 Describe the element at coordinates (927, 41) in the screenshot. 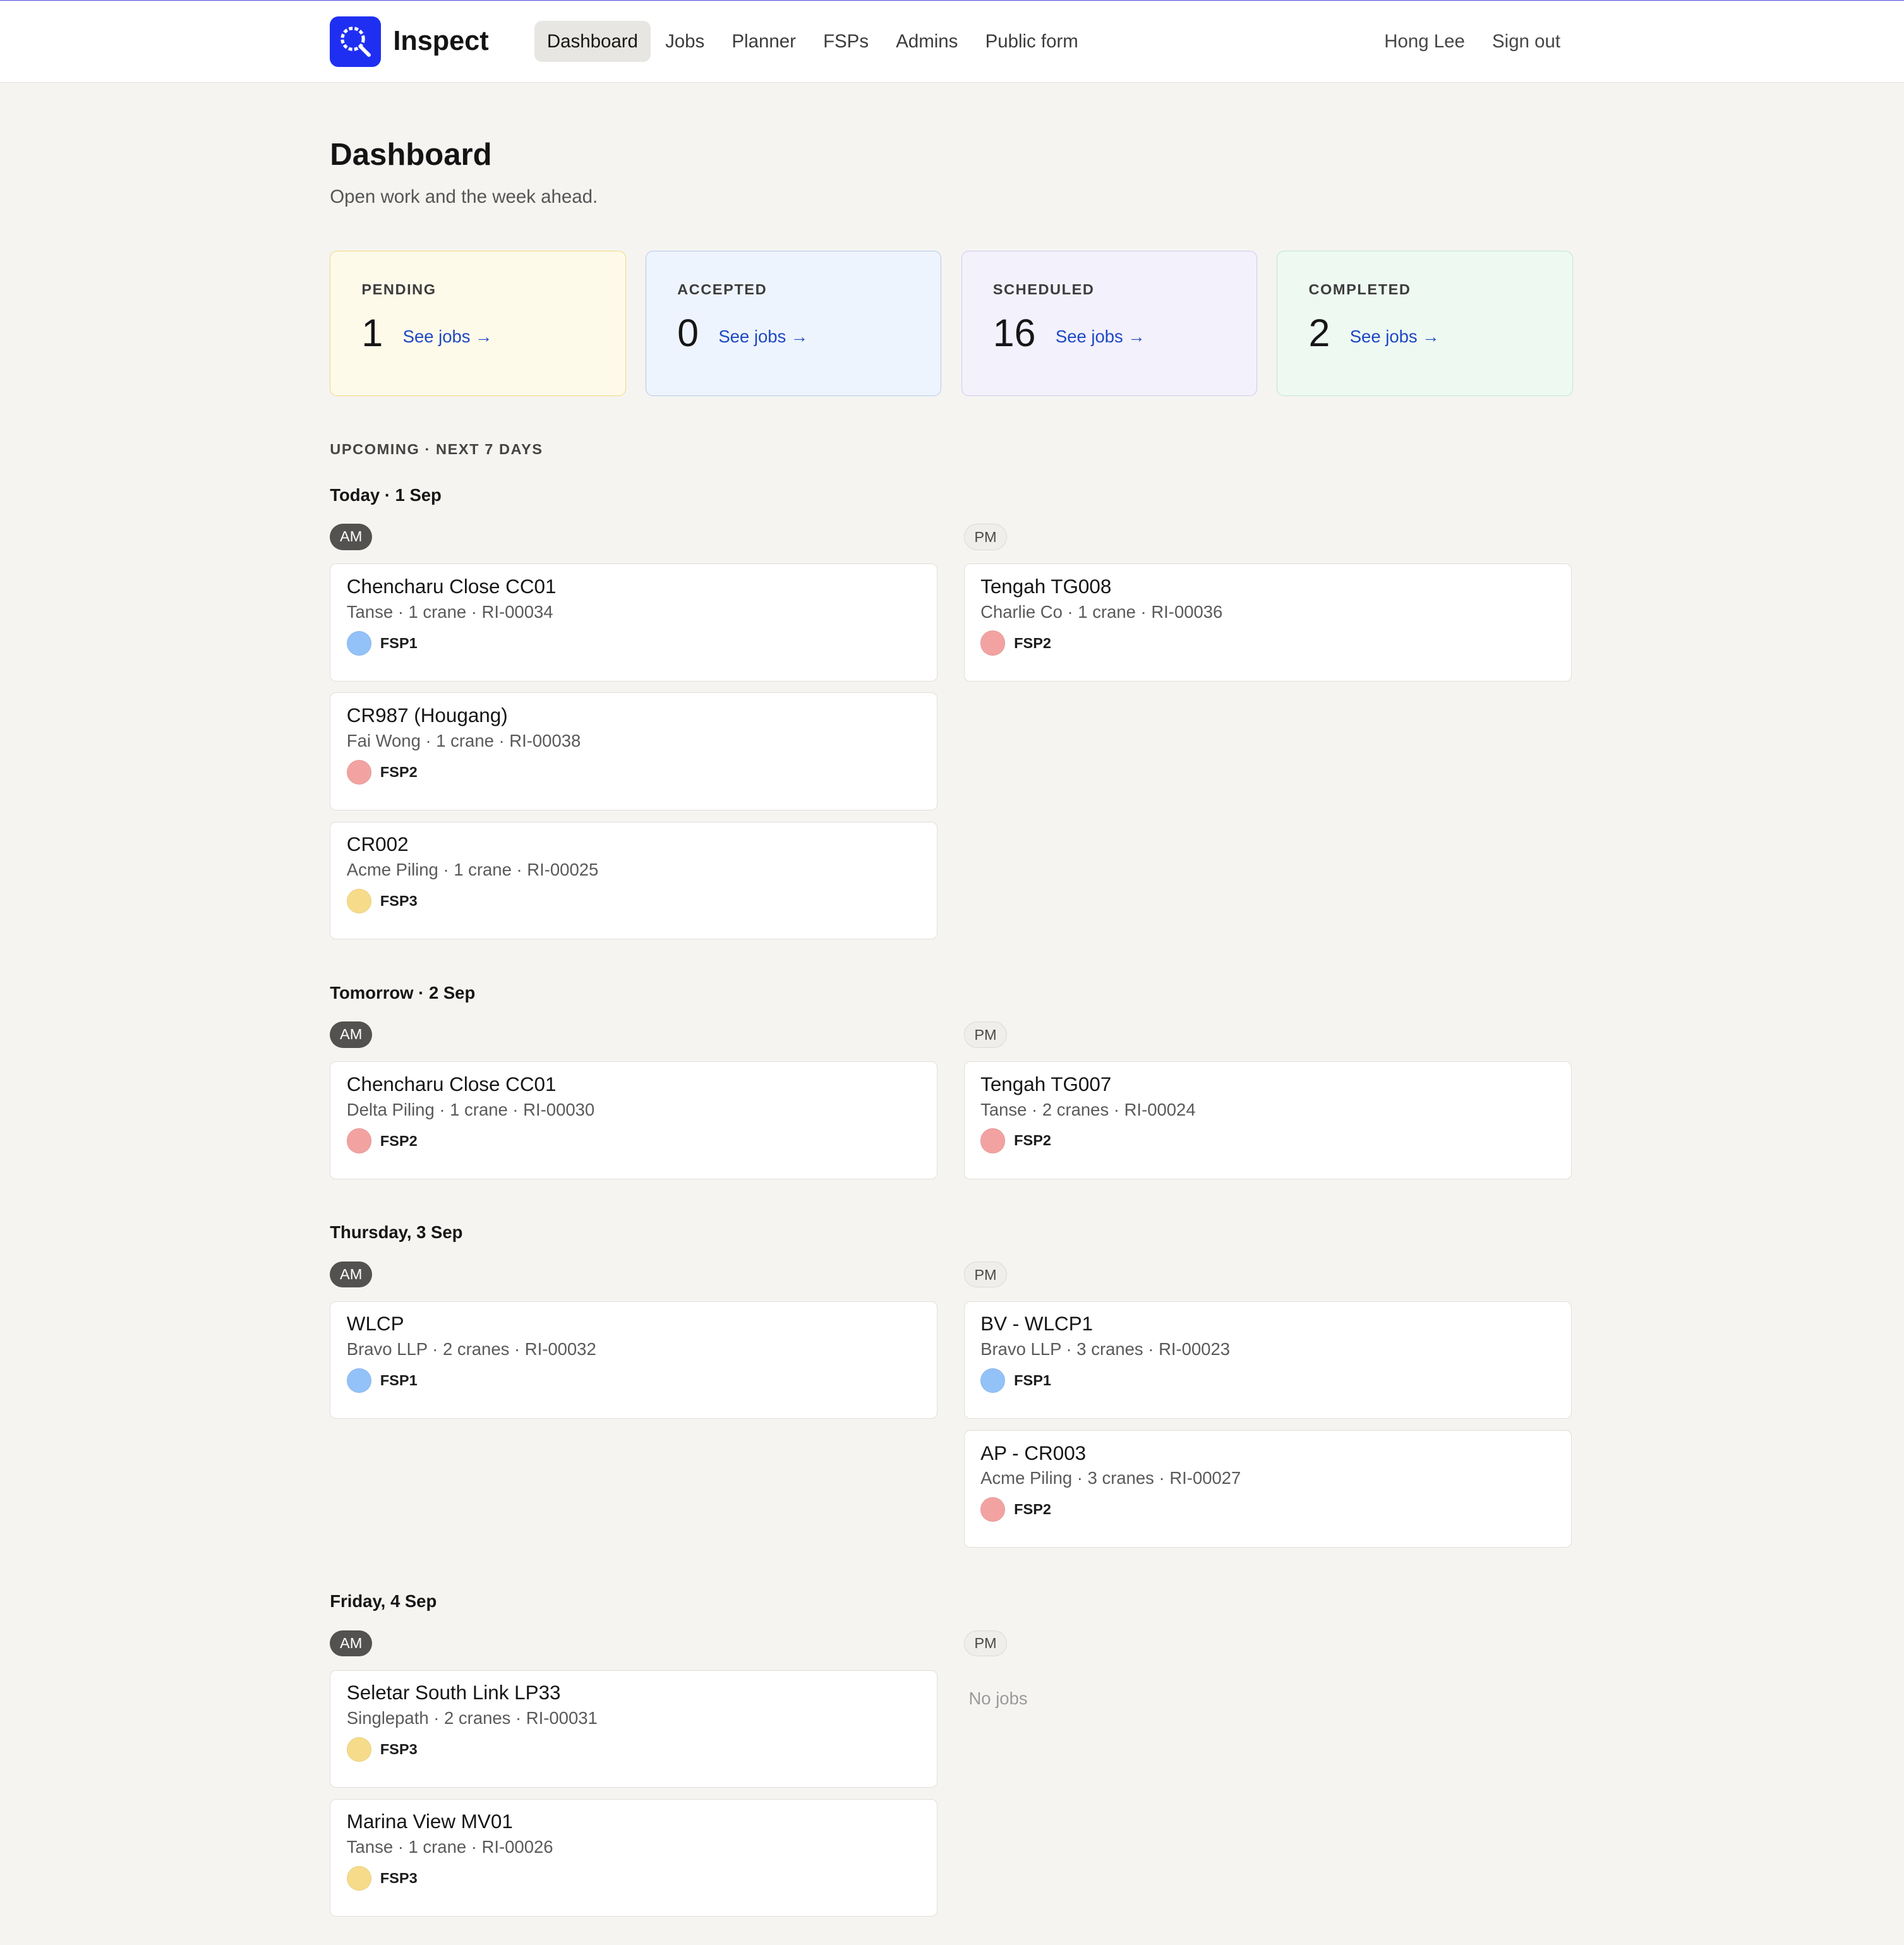

I see `nav-admins: Admins` at that location.